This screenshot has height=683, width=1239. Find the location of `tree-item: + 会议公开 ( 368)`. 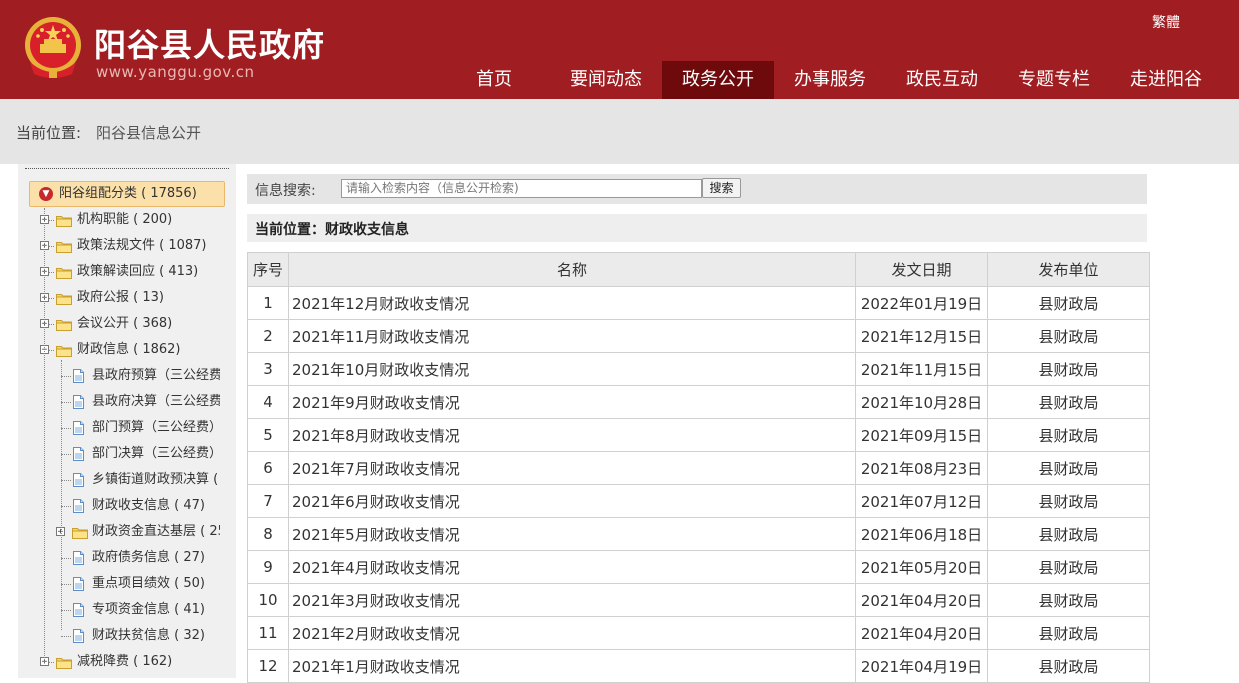

tree-item: + 会议公开 ( 368) is located at coordinates (127, 324).